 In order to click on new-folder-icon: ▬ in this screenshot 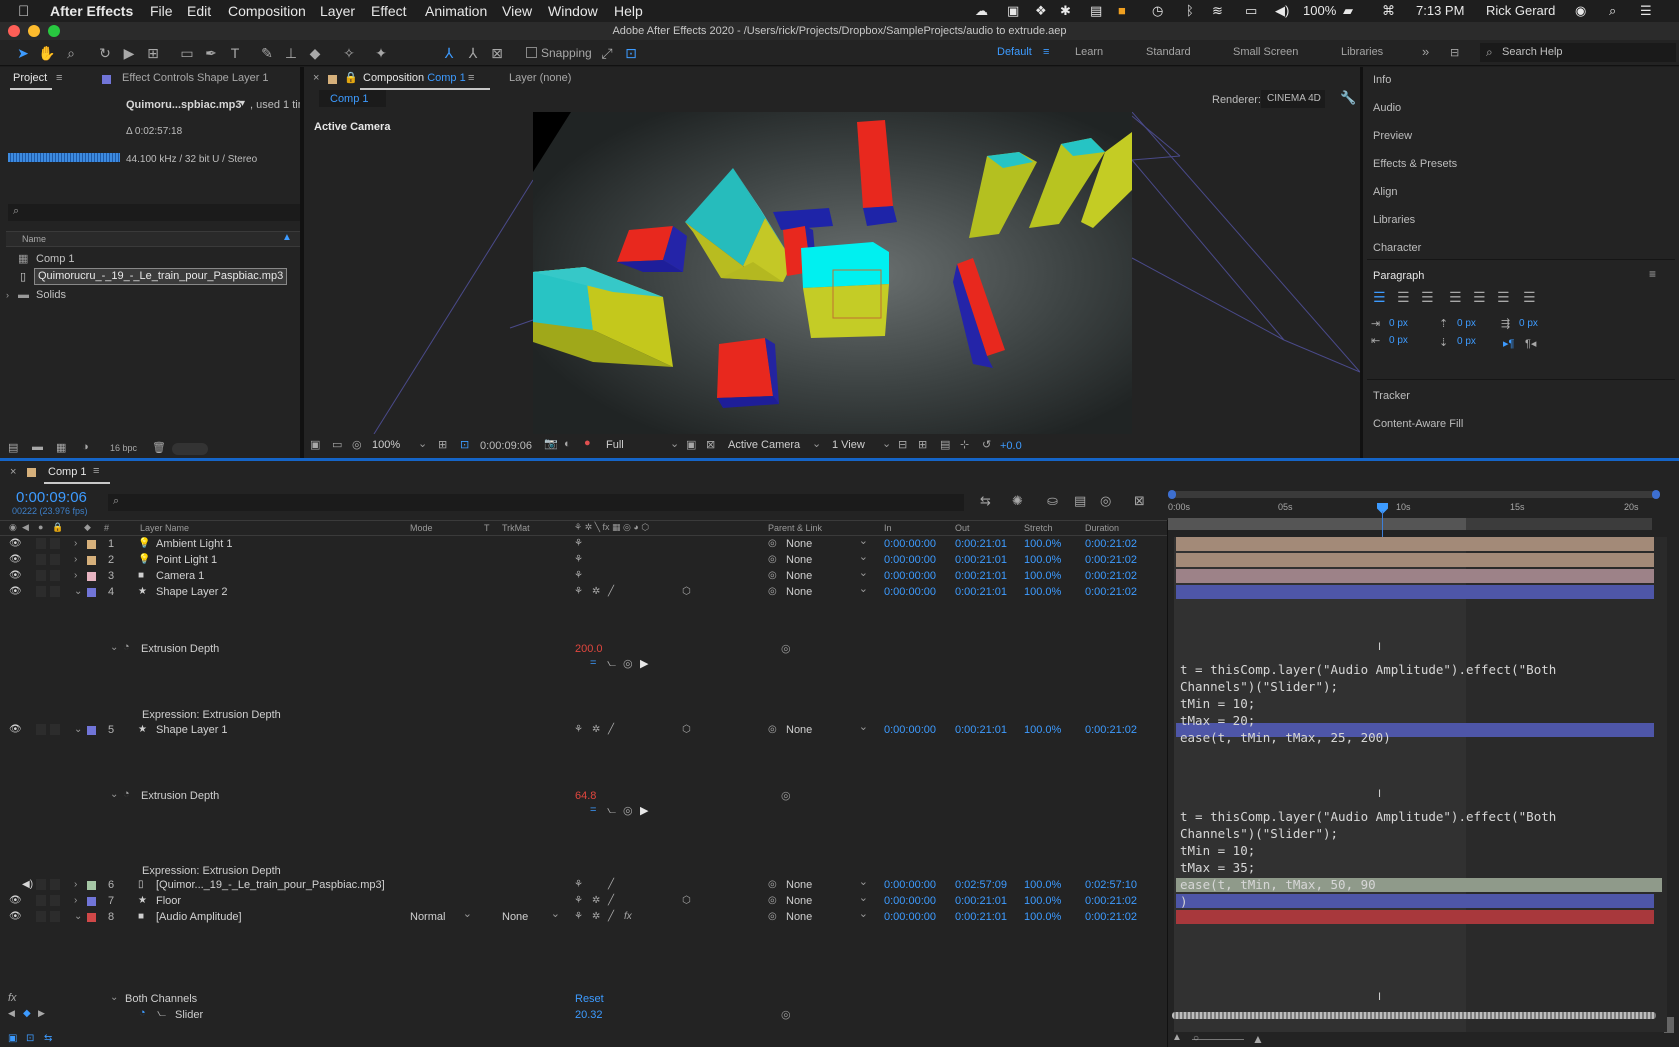, I will do `click(37, 447)`.